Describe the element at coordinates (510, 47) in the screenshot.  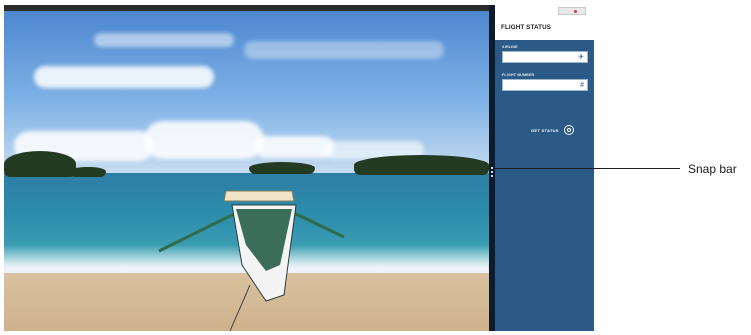
I see `airline-label: AIRLINE` at that location.